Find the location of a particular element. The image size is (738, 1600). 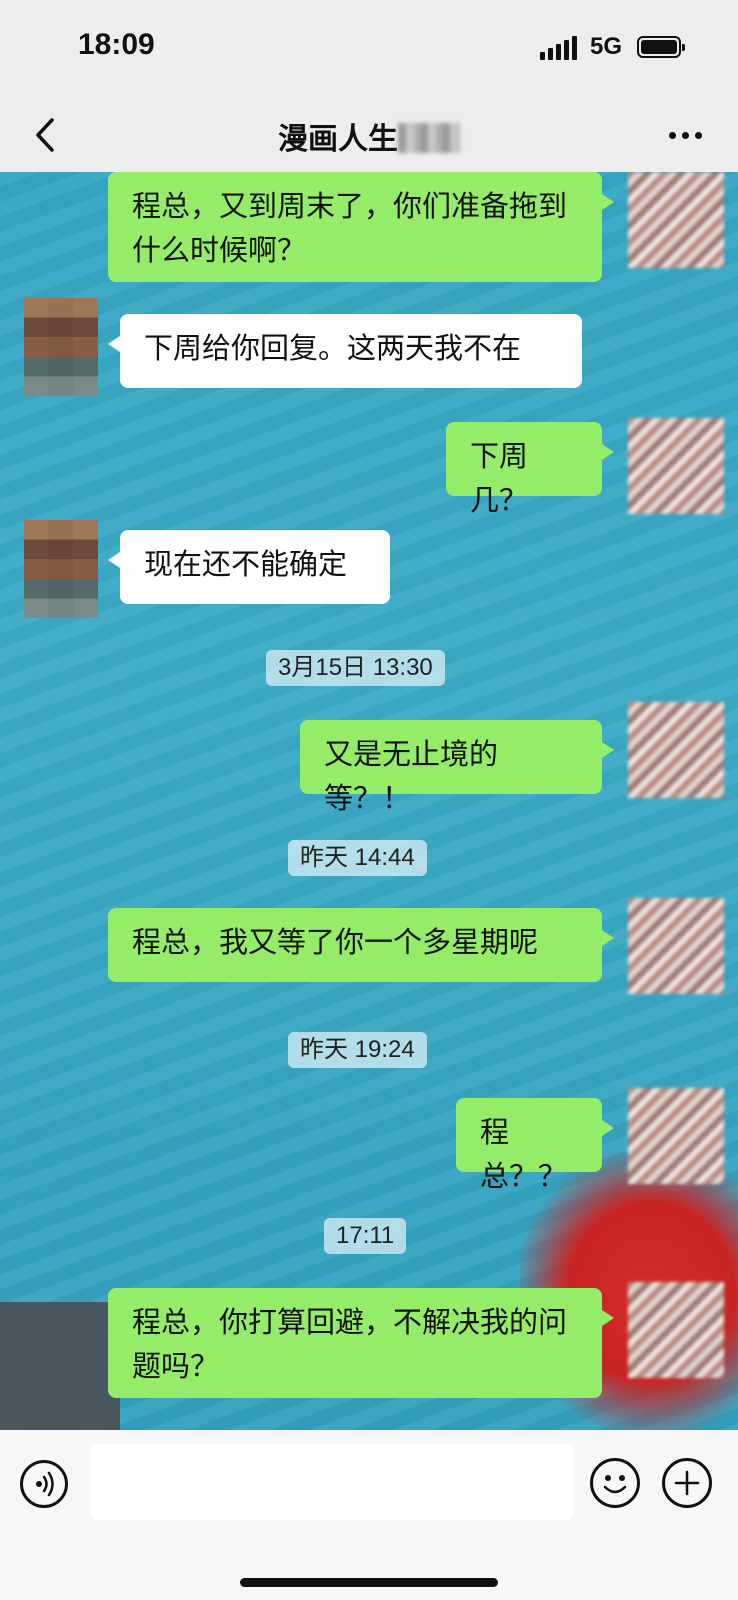

input-bar is located at coordinates (369, 1515).